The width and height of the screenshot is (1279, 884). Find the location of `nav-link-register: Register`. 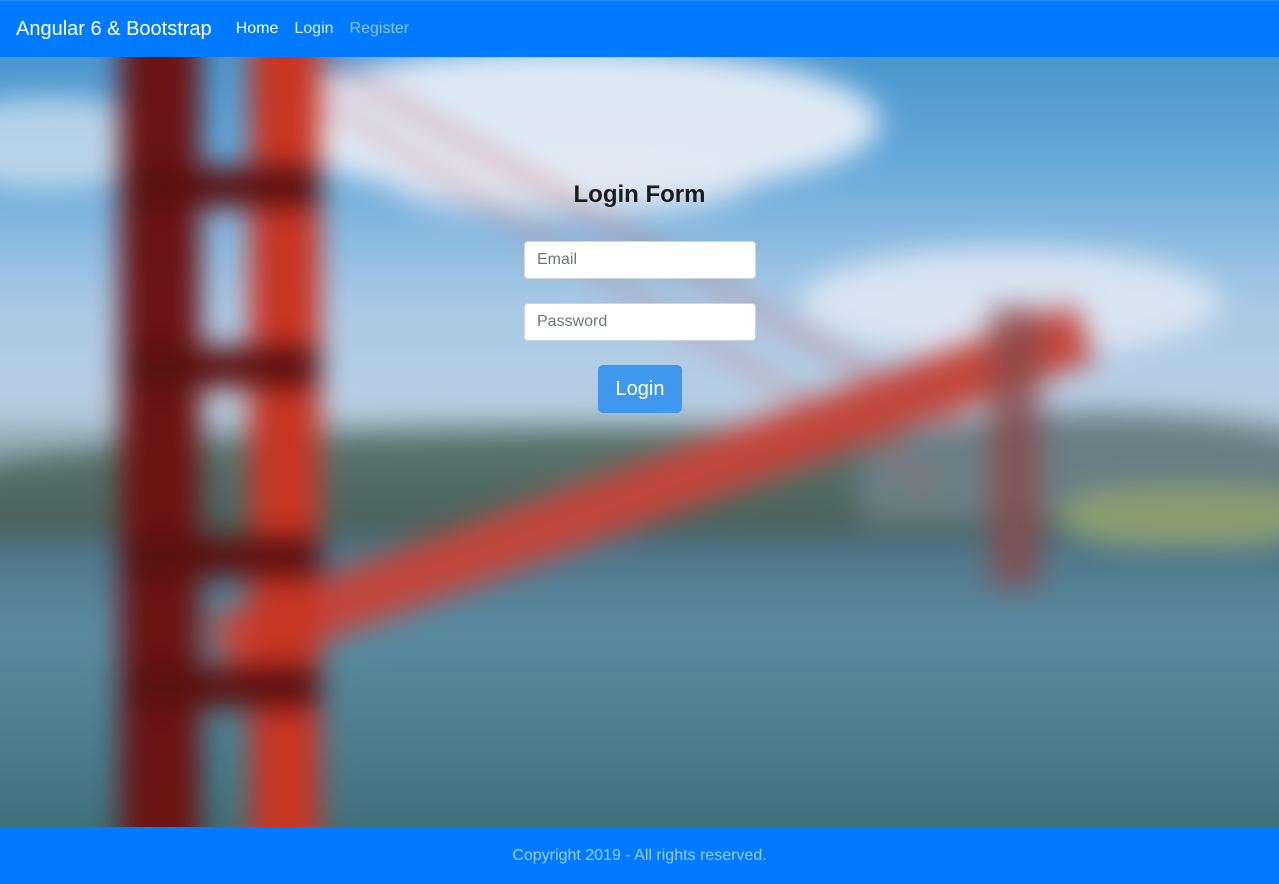

nav-link-register: Register is located at coordinates (380, 29).